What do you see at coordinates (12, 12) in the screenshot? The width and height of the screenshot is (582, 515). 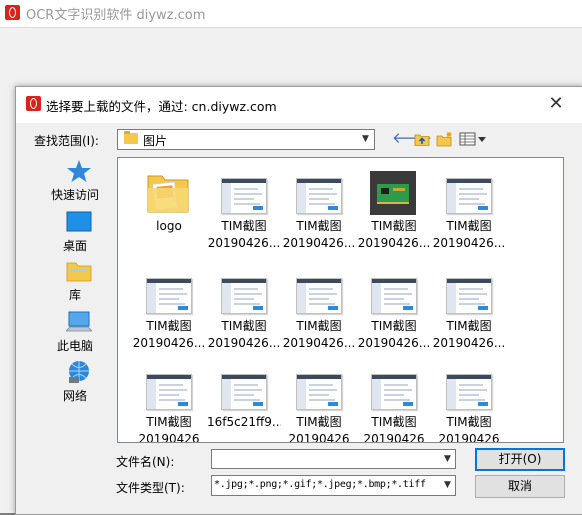 I see `app-logo-icon` at bounding box center [12, 12].